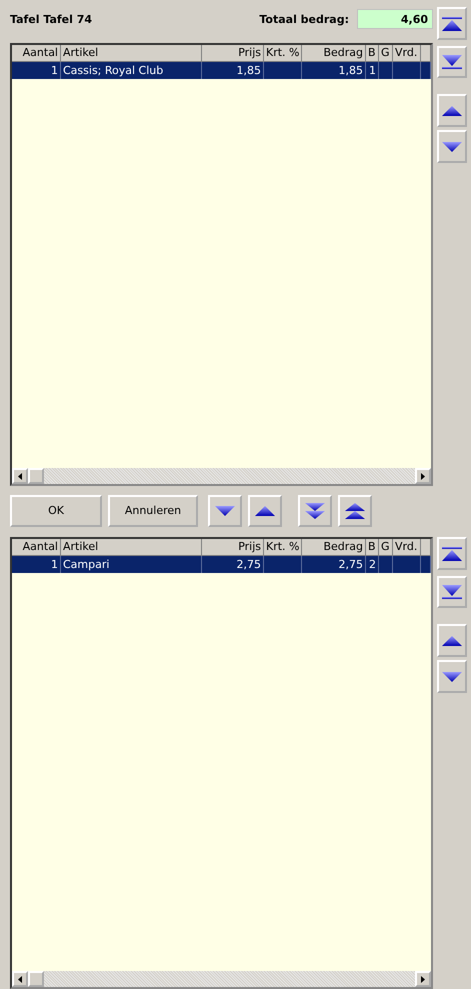 This screenshot has height=989, width=471. What do you see at coordinates (131, 565) in the screenshot?
I see `table-cell: Campari` at bounding box center [131, 565].